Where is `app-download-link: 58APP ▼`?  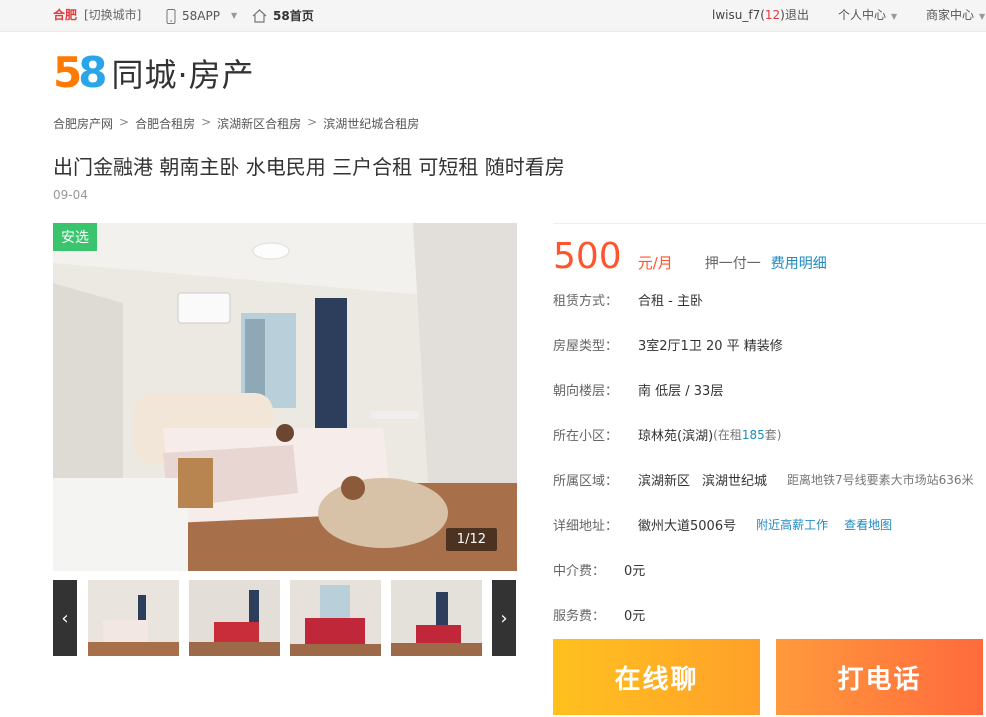
app-download-link: 58APP ▼ is located at coordinates (201, 16).